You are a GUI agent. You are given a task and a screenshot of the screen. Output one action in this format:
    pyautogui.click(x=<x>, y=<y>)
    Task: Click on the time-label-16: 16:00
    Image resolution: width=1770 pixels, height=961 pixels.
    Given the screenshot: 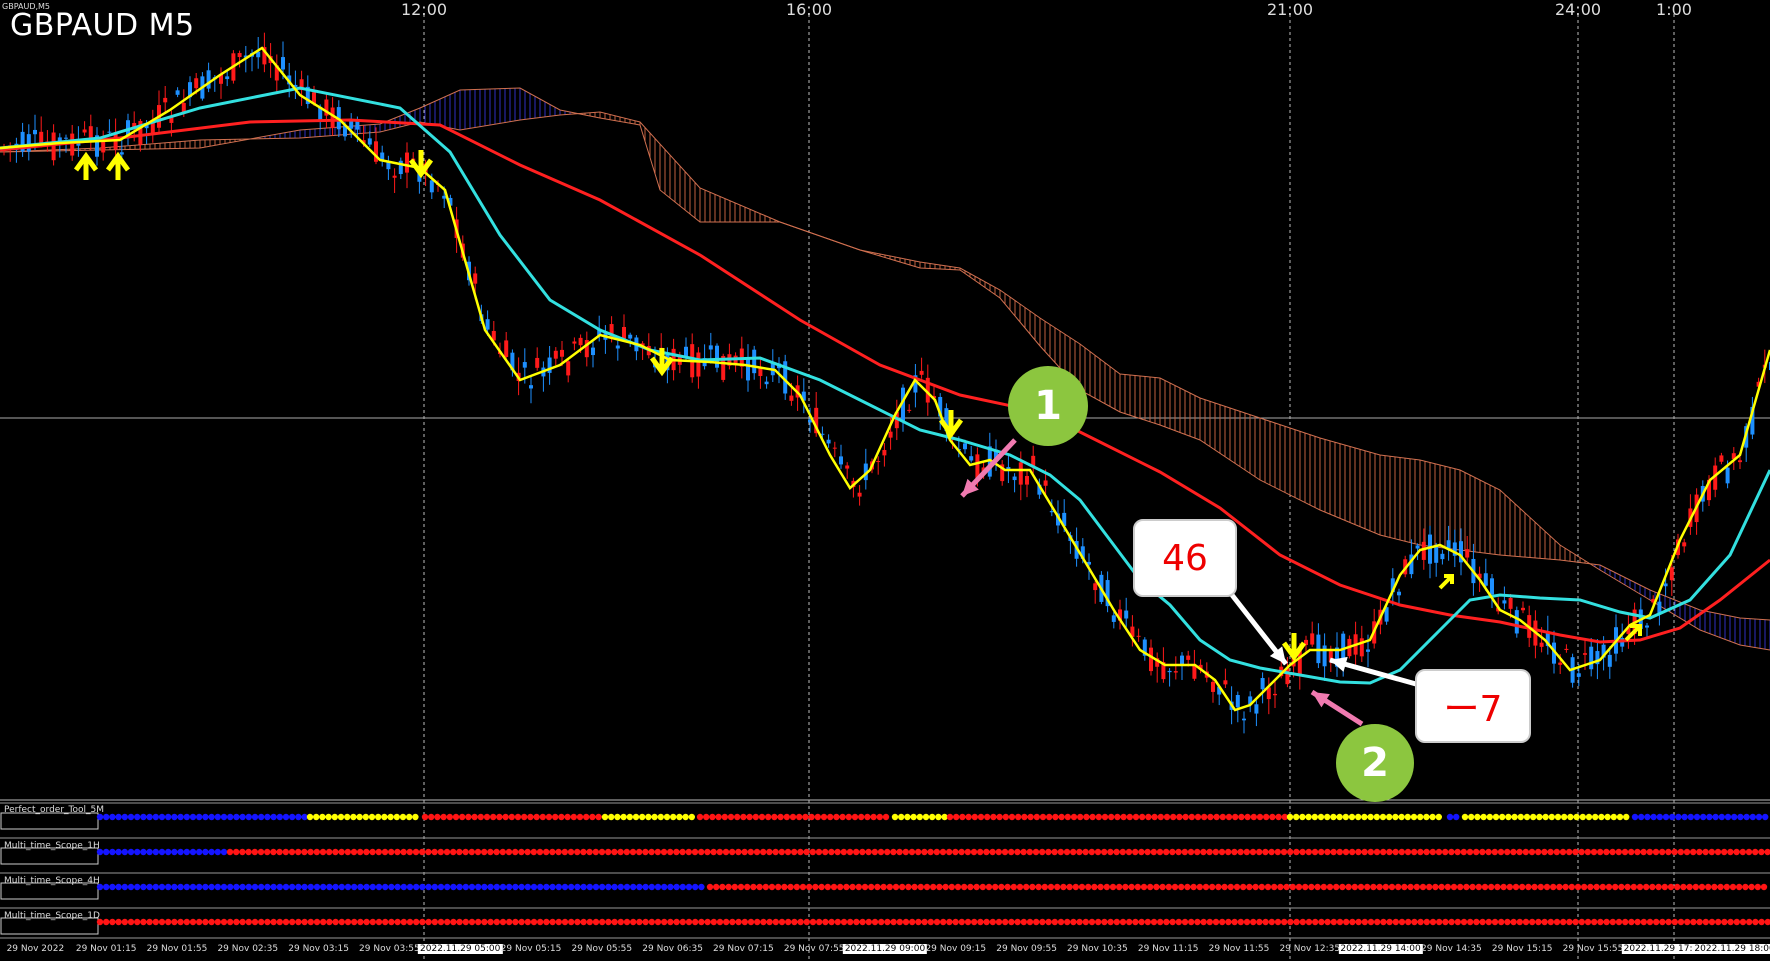 What is the action you would take?
    pyautogui.click(x=809, y=9)
    